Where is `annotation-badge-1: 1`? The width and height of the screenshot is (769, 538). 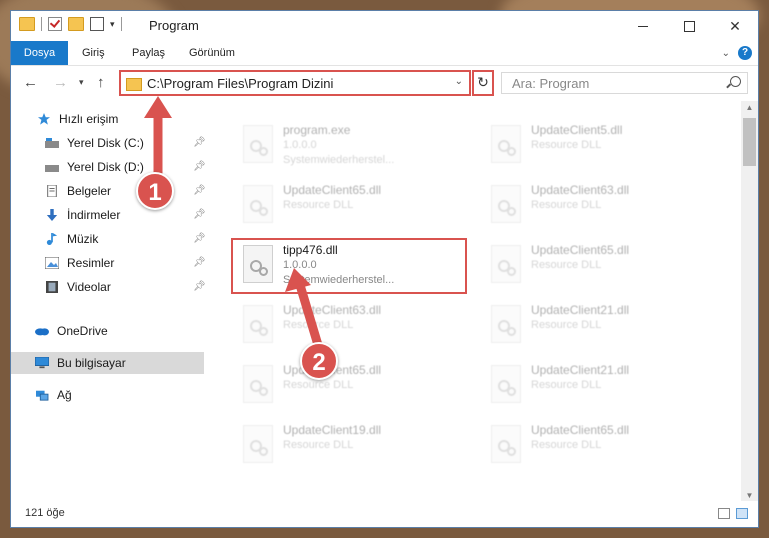
annotation-badge-1: 1 is located at coordinates (155, 191).